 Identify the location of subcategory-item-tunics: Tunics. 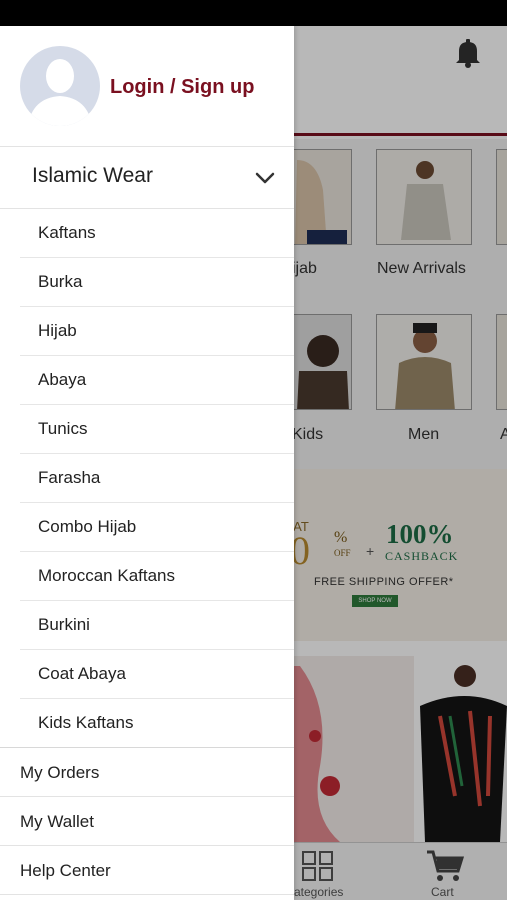
(157, 429).